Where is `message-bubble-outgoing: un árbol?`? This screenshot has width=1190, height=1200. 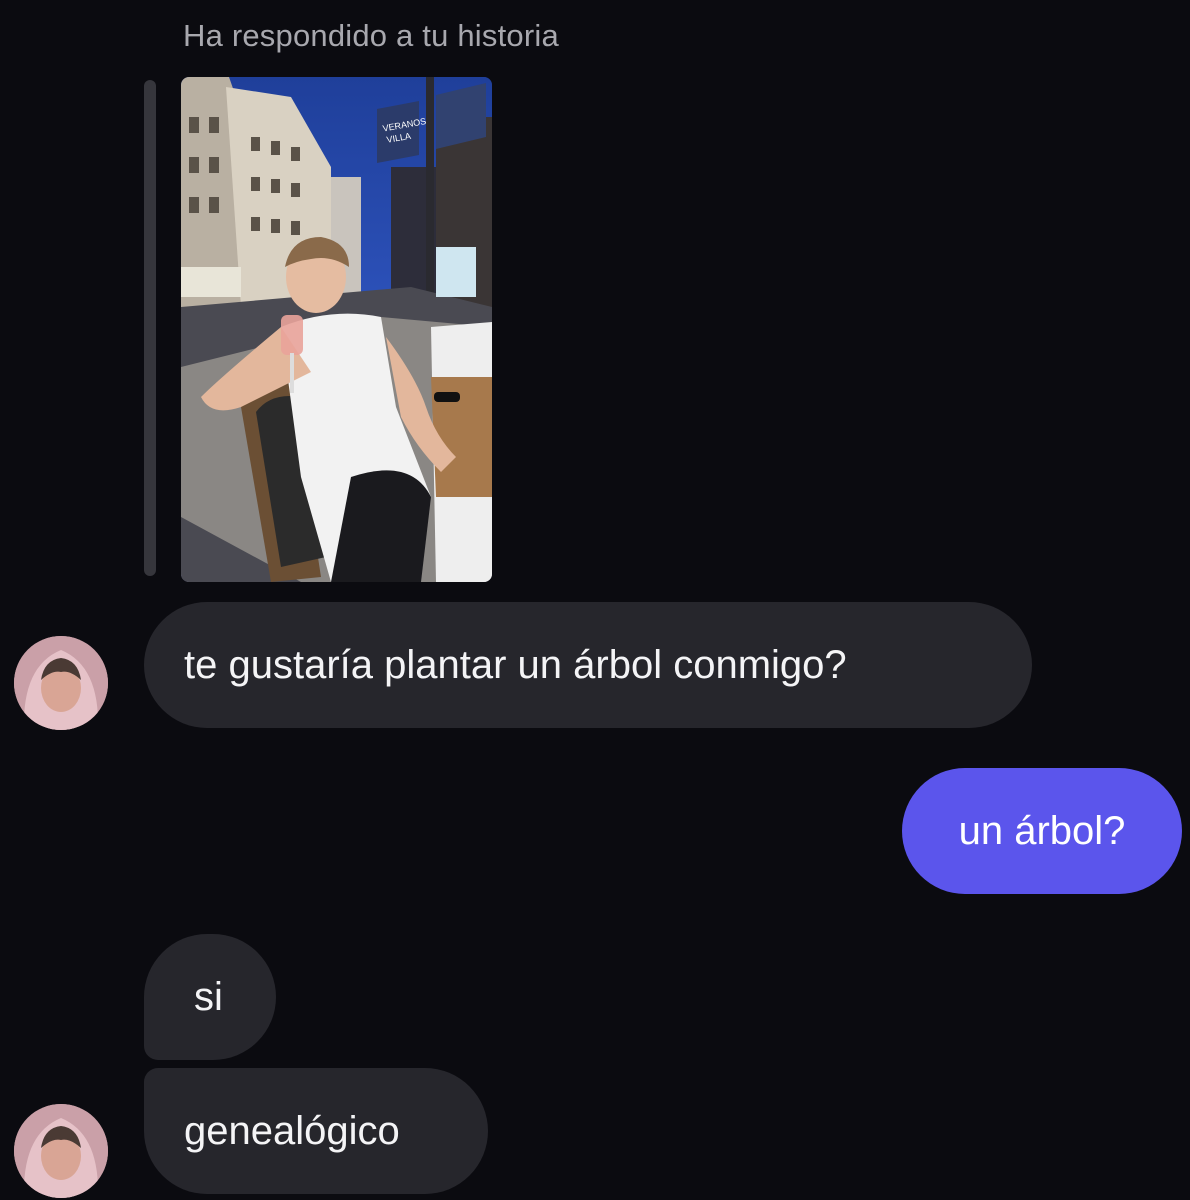
message-bubble-outgoing: un árbol? is located at coordinates (1042, 831).